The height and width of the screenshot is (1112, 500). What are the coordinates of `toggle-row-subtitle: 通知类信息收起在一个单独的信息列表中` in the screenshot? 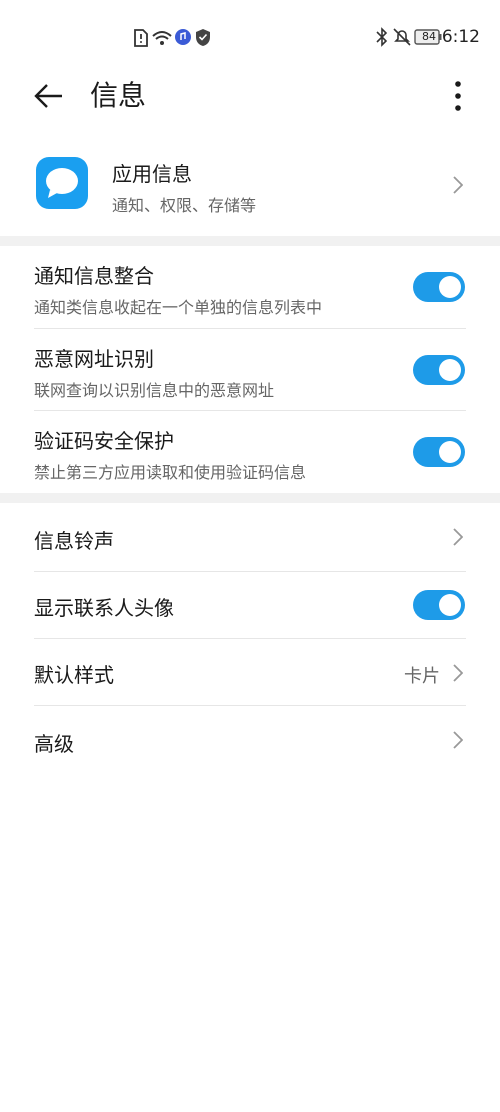 It's located at (178, 307).